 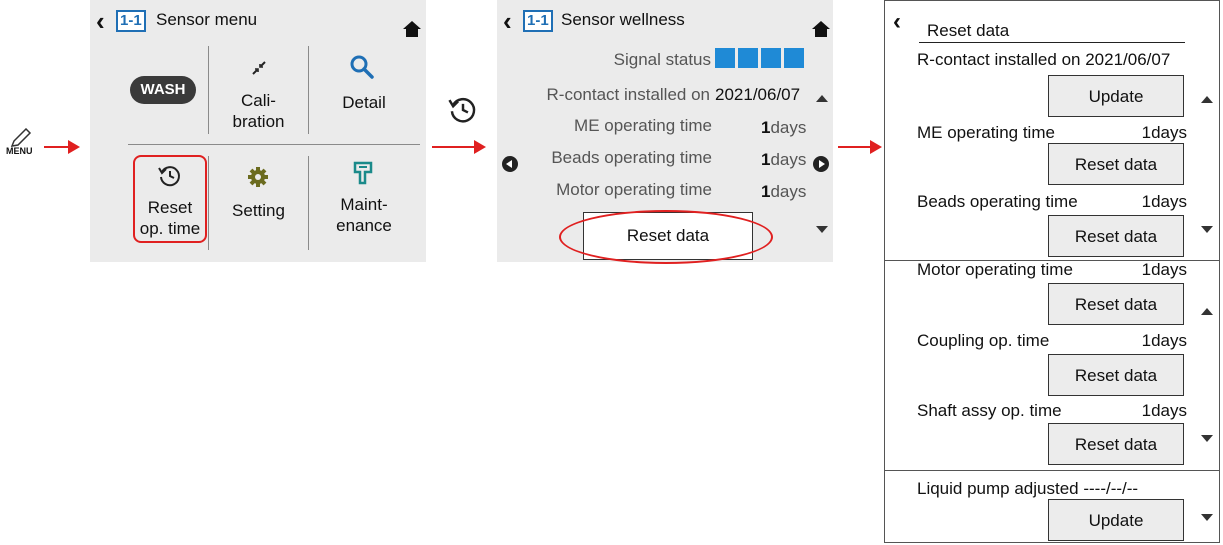 I want to click on highlight-ellipse, so click(x=666, y=237).